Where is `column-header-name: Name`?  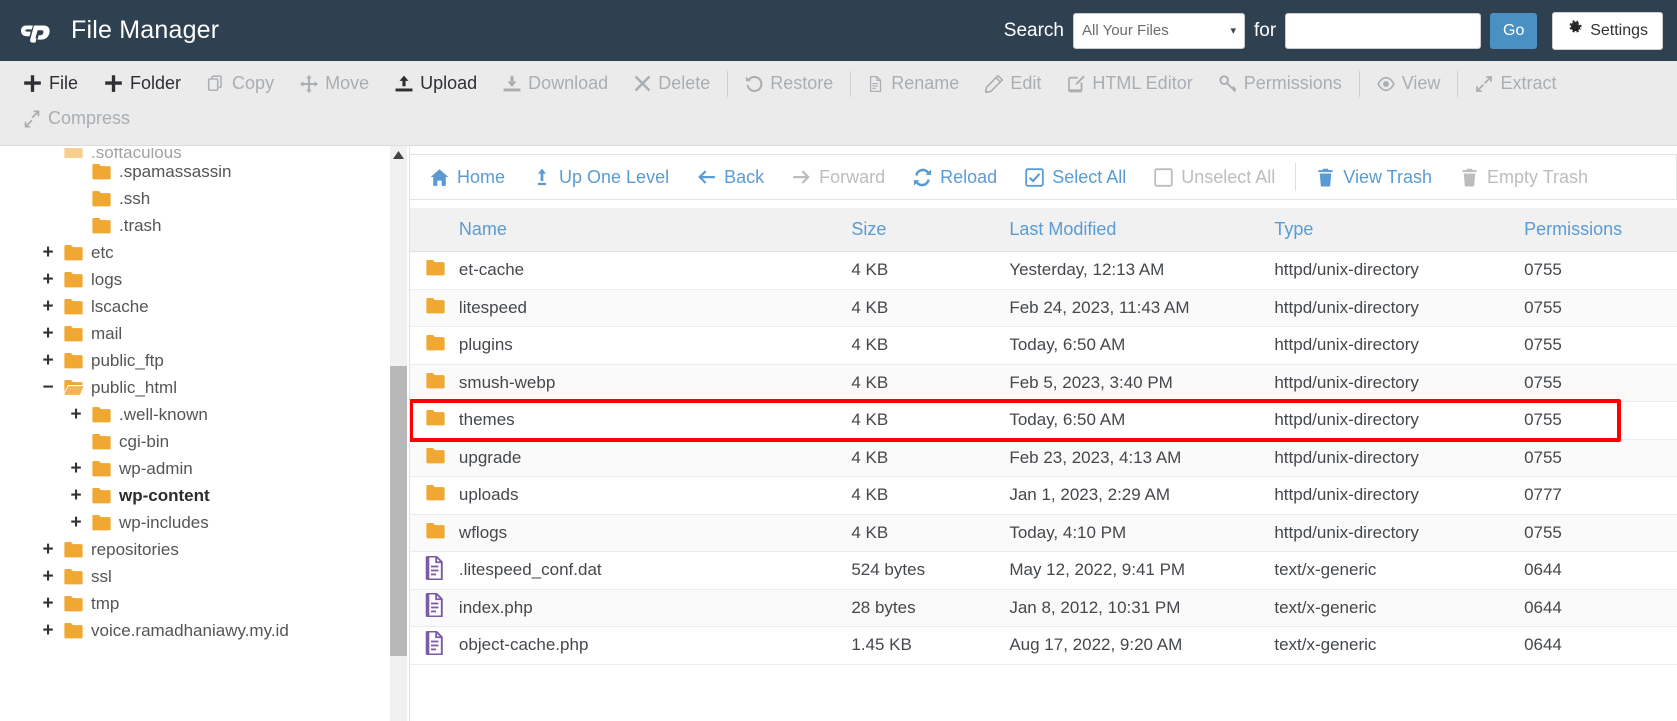 column-header-name: Name is located at coordinates (655, 230).